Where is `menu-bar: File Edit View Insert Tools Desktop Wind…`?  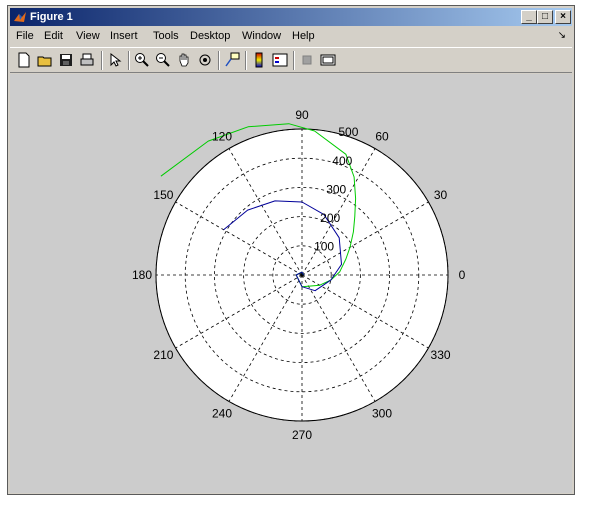 menu-bar: File Edit View Insert Tools Desktop Wind… is located at coordinates (291, 37).